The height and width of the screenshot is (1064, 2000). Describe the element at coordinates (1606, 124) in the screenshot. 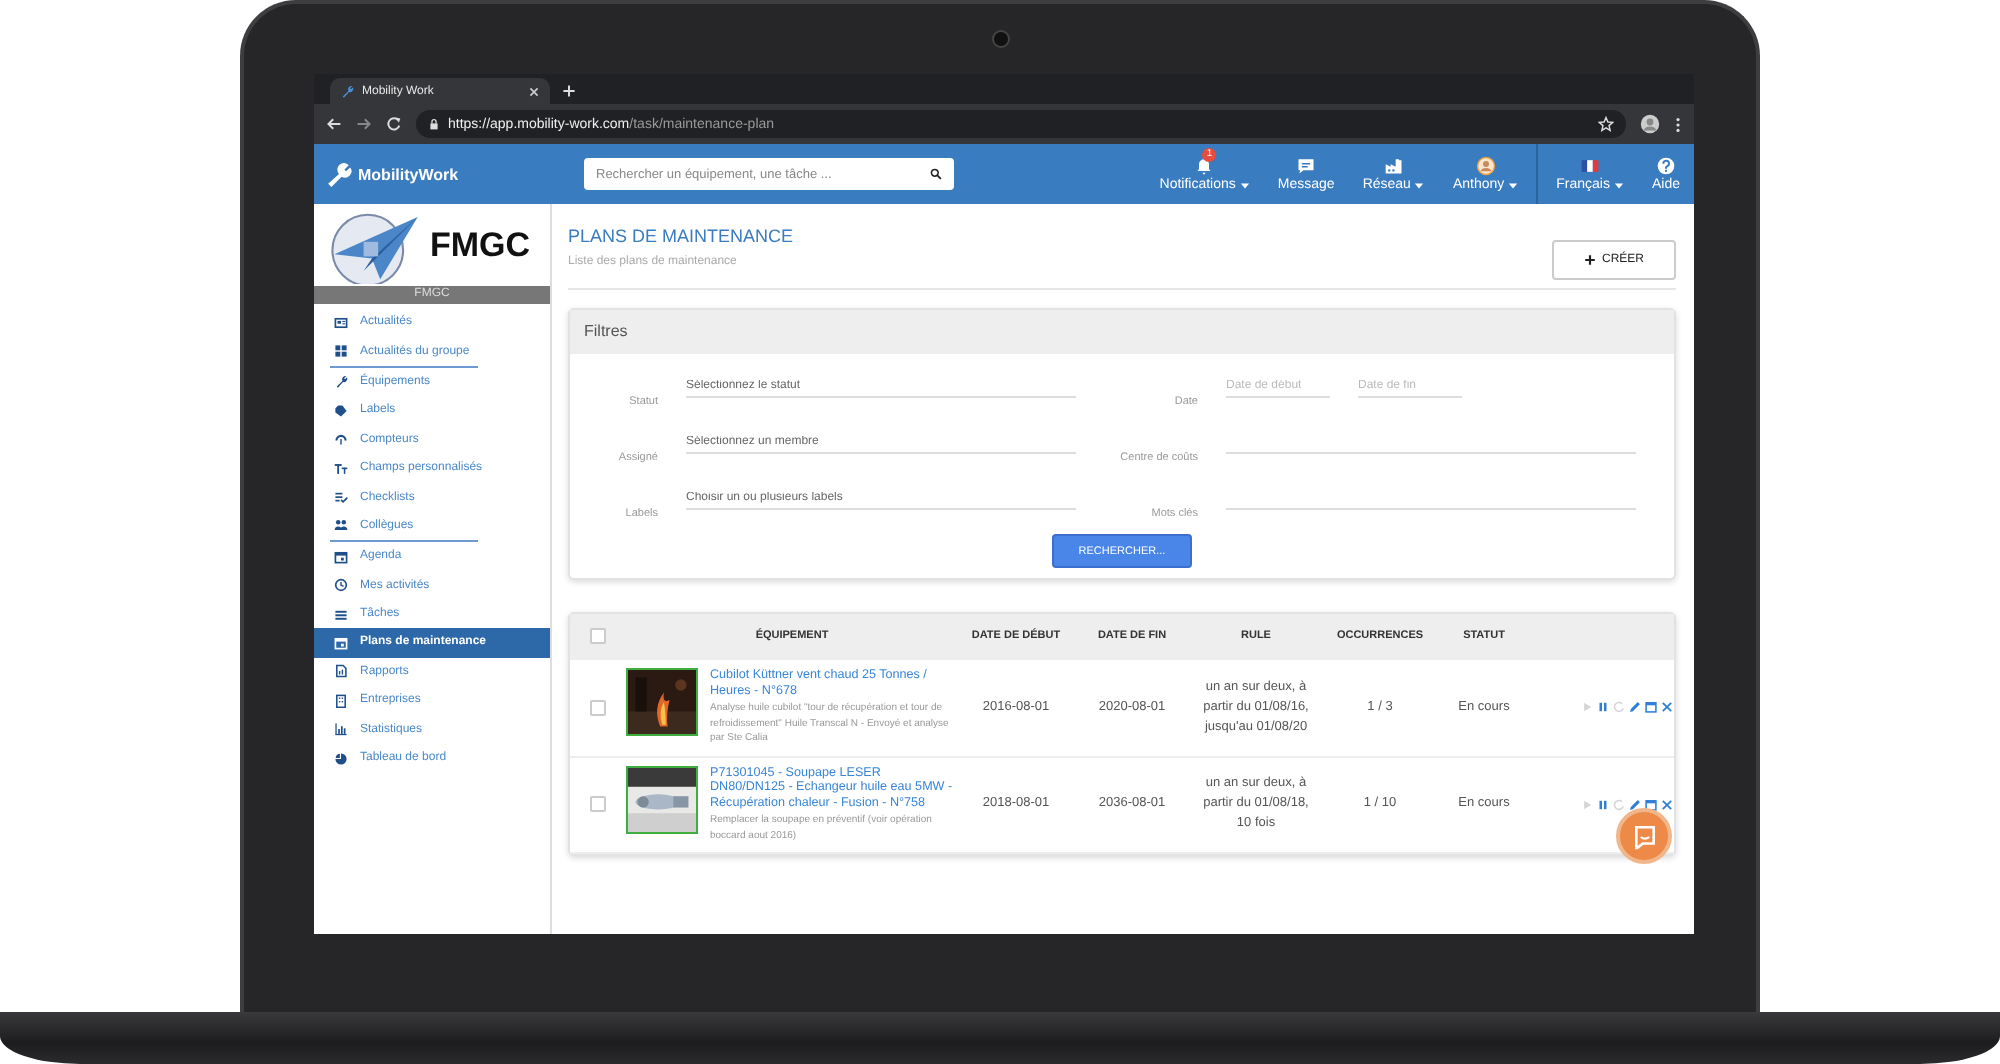

I see `star-icon` at that location.